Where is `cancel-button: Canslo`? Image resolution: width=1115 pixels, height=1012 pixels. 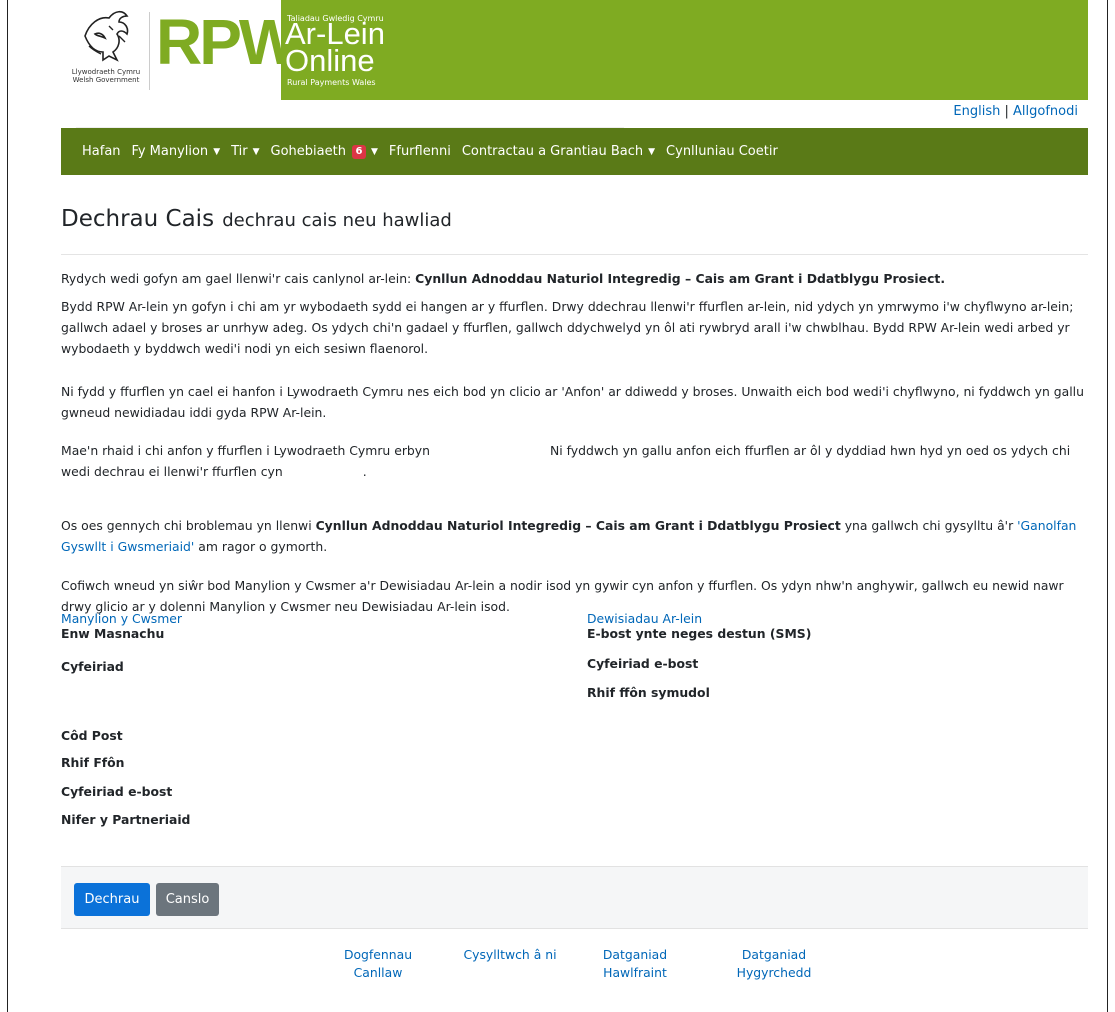
cancel-button: Canslo is located at coordinates (187, 899).